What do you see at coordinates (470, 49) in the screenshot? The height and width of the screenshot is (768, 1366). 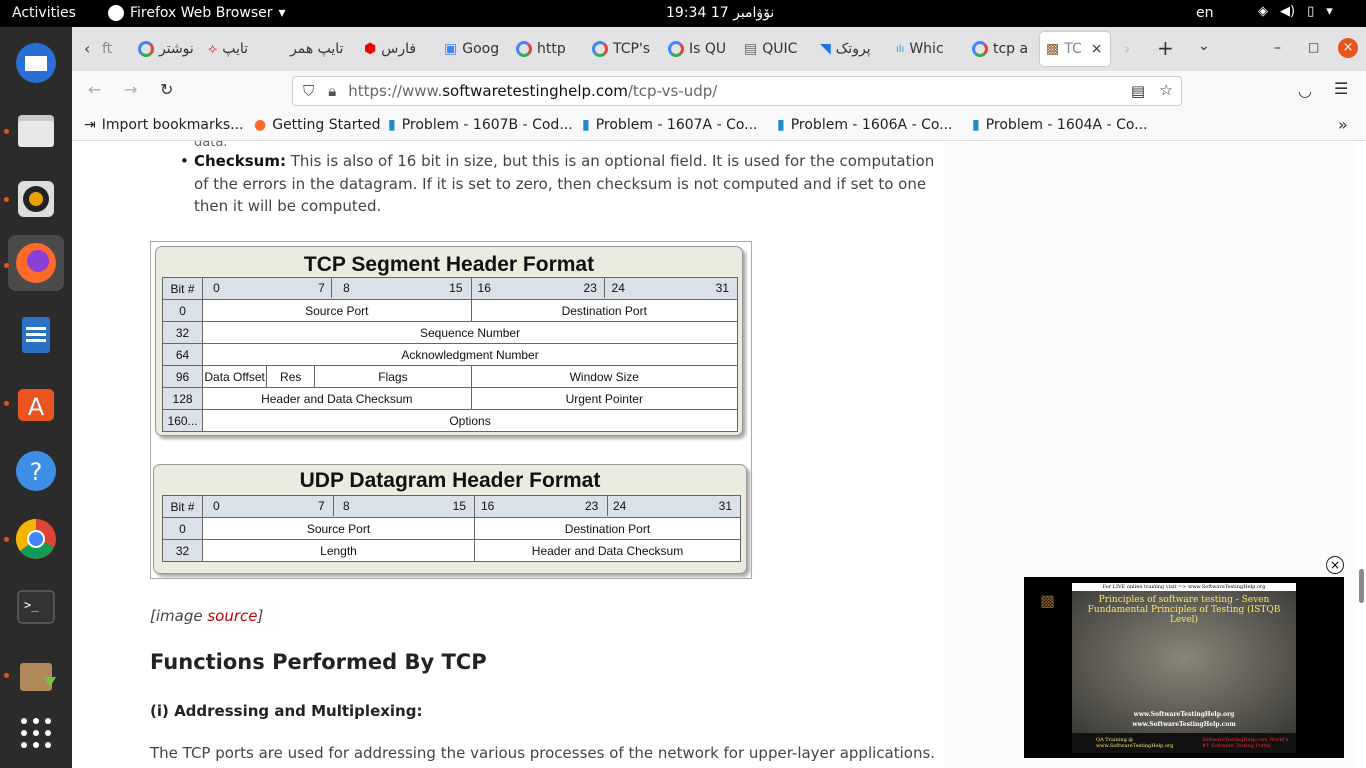 I see `tab-5: ▣ Goog` at bounding box center [470, 49].